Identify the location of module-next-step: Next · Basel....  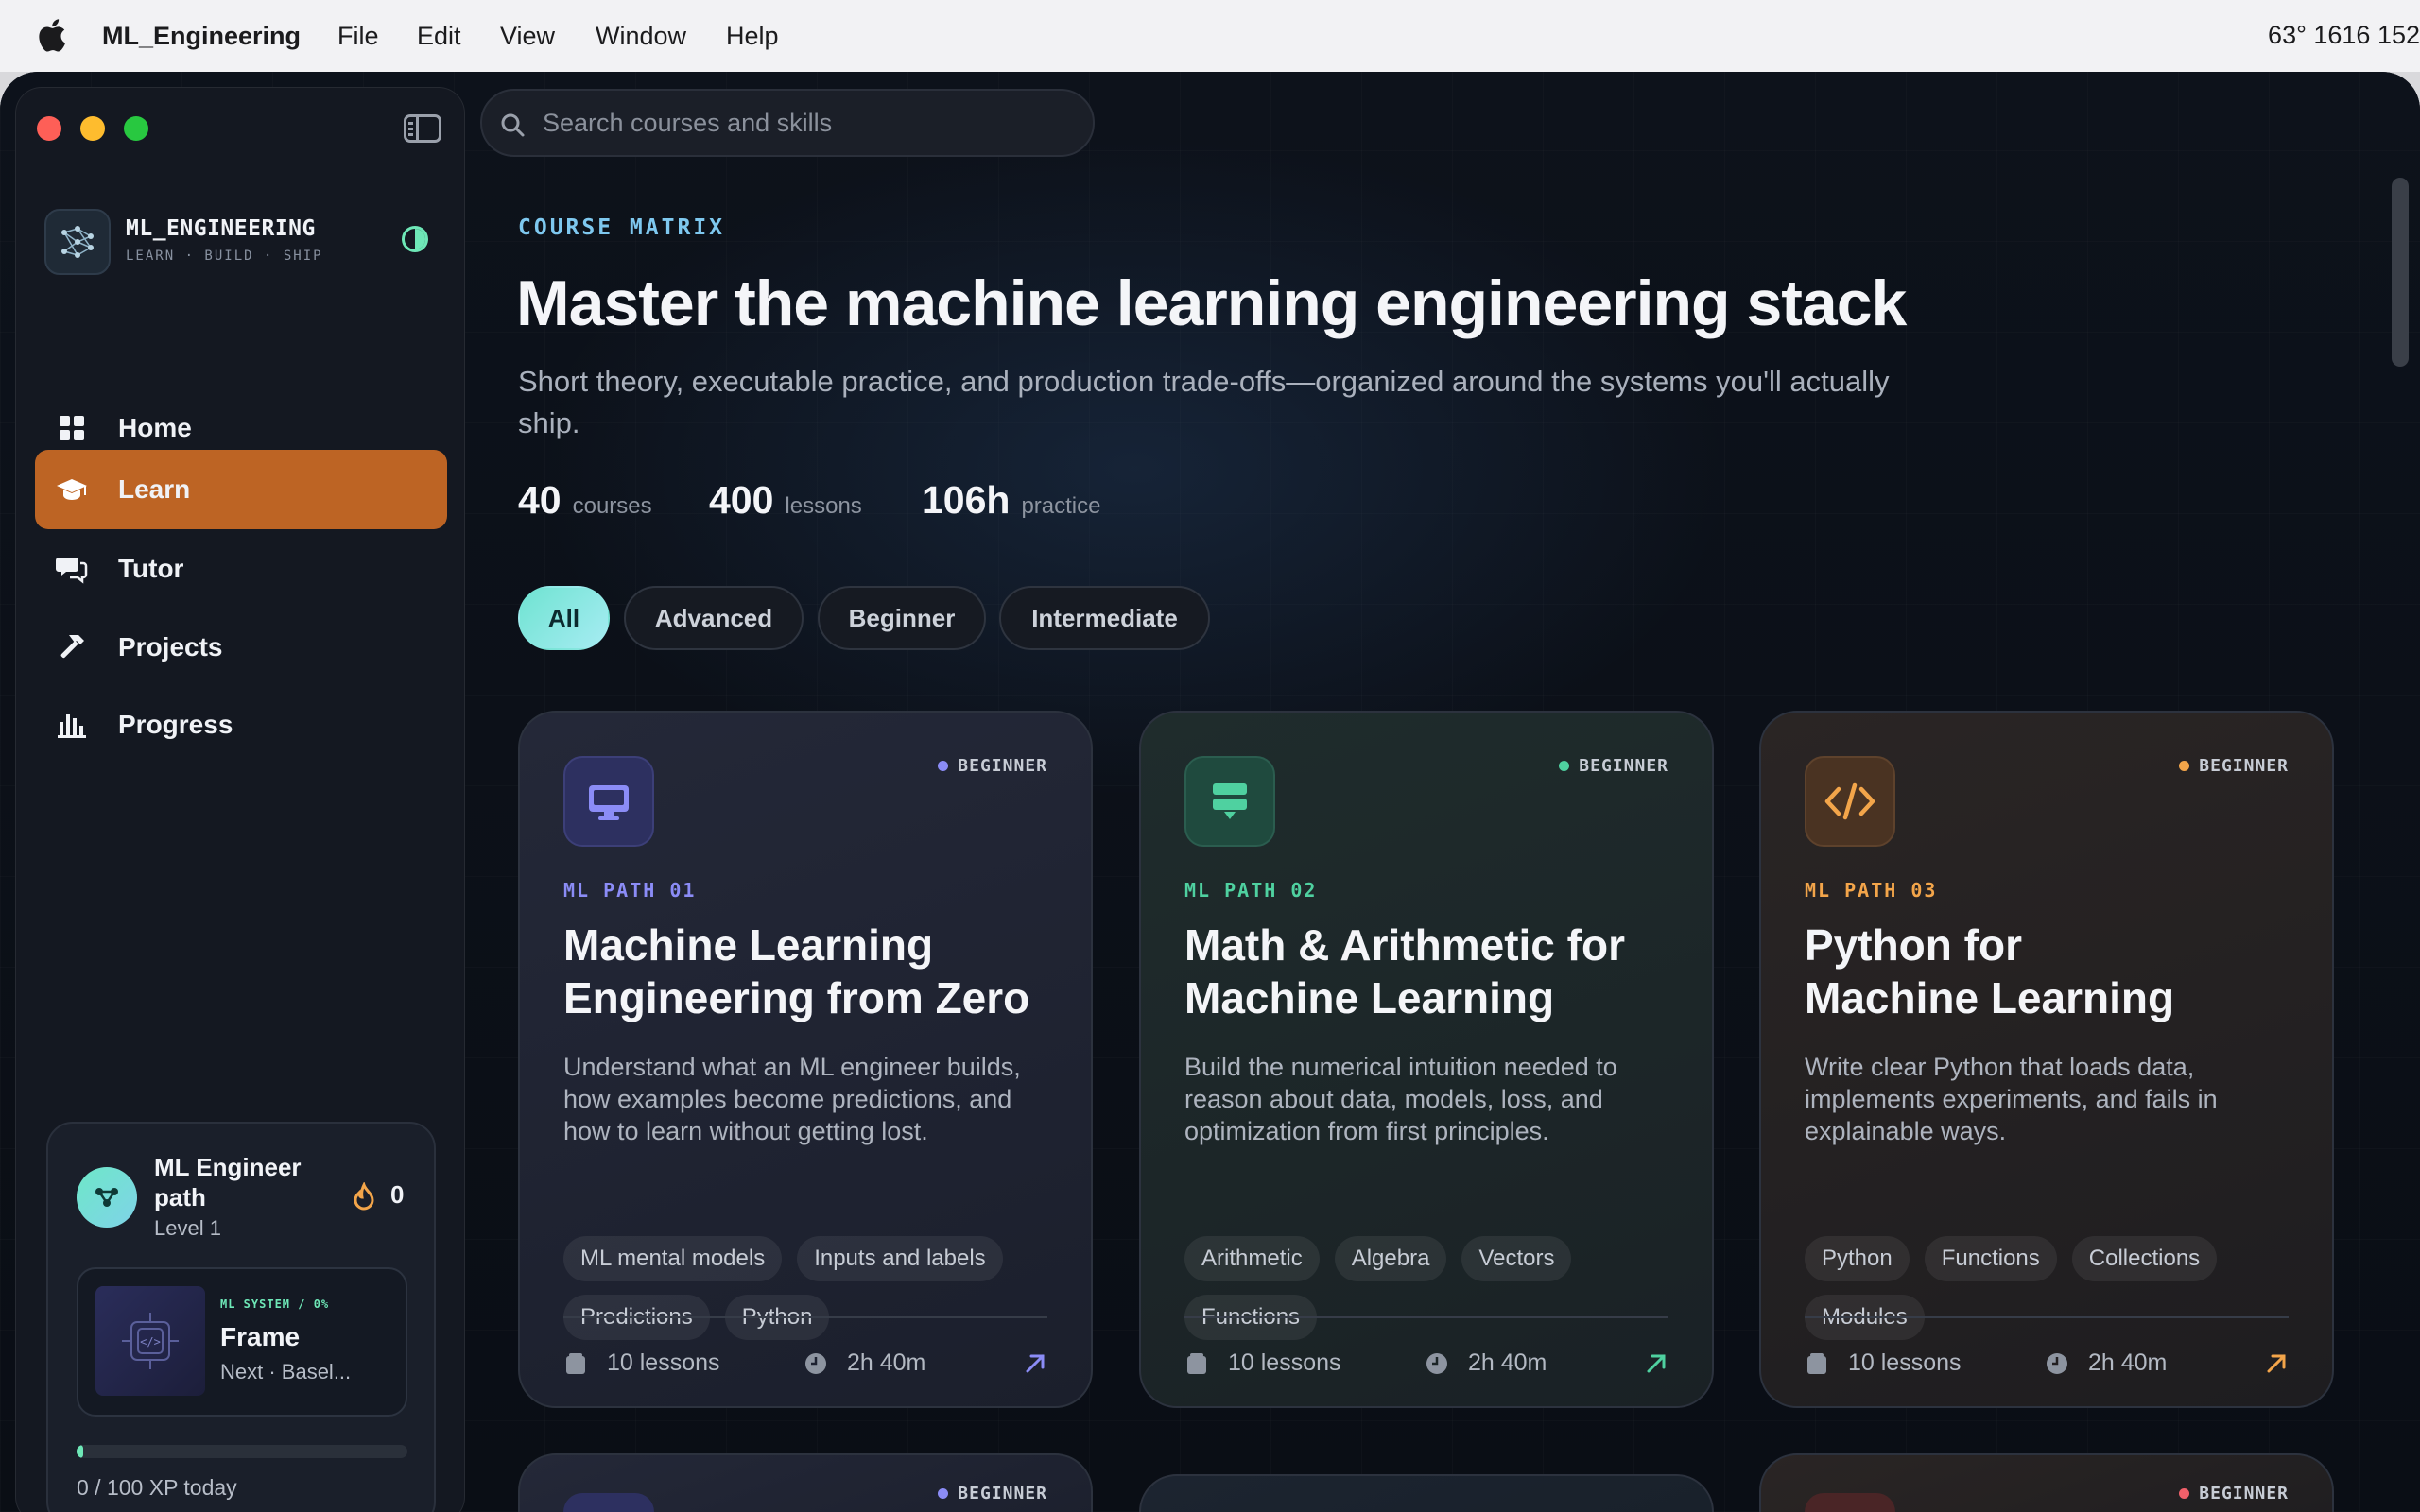
(286, 1371).